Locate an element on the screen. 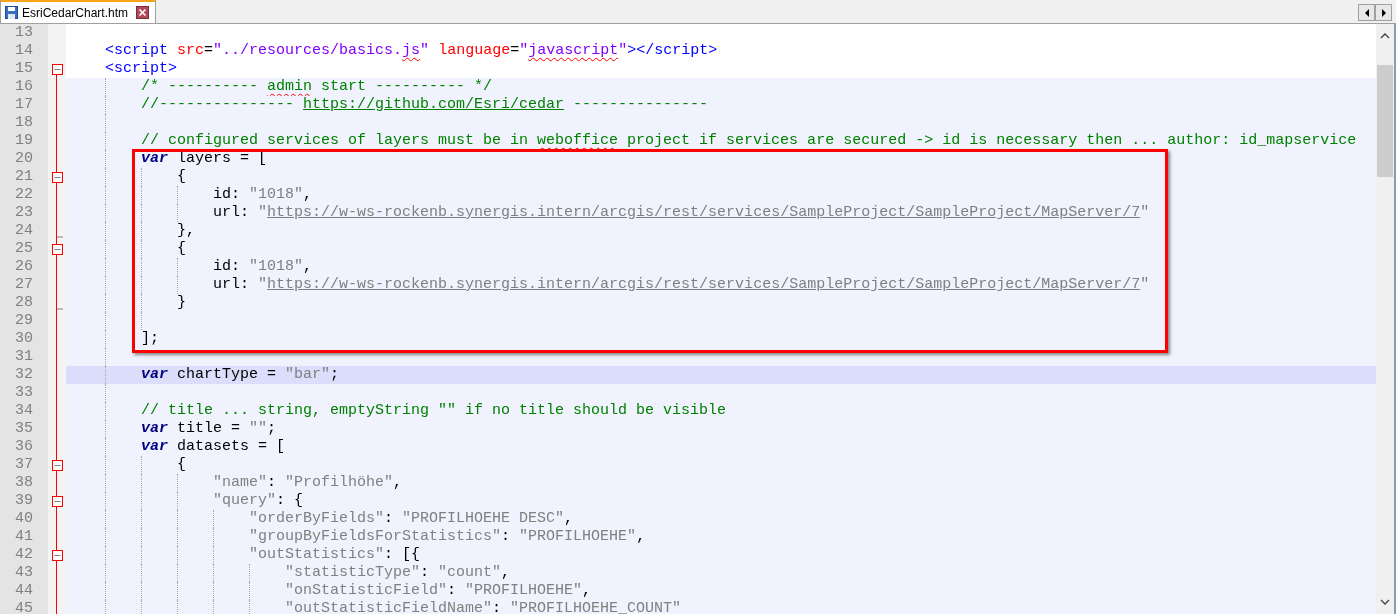 The width and height of the screenshot is (1396, 614). code-line: var title = ""; is located at coordinates (208, 428).